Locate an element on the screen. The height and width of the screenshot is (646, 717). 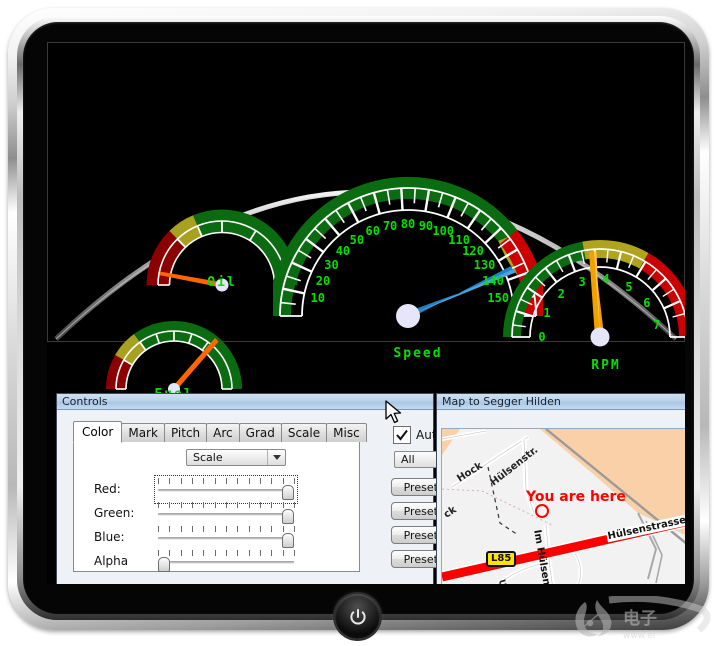
gauge-tick-label: 30 is located at coordinates (331, 264).